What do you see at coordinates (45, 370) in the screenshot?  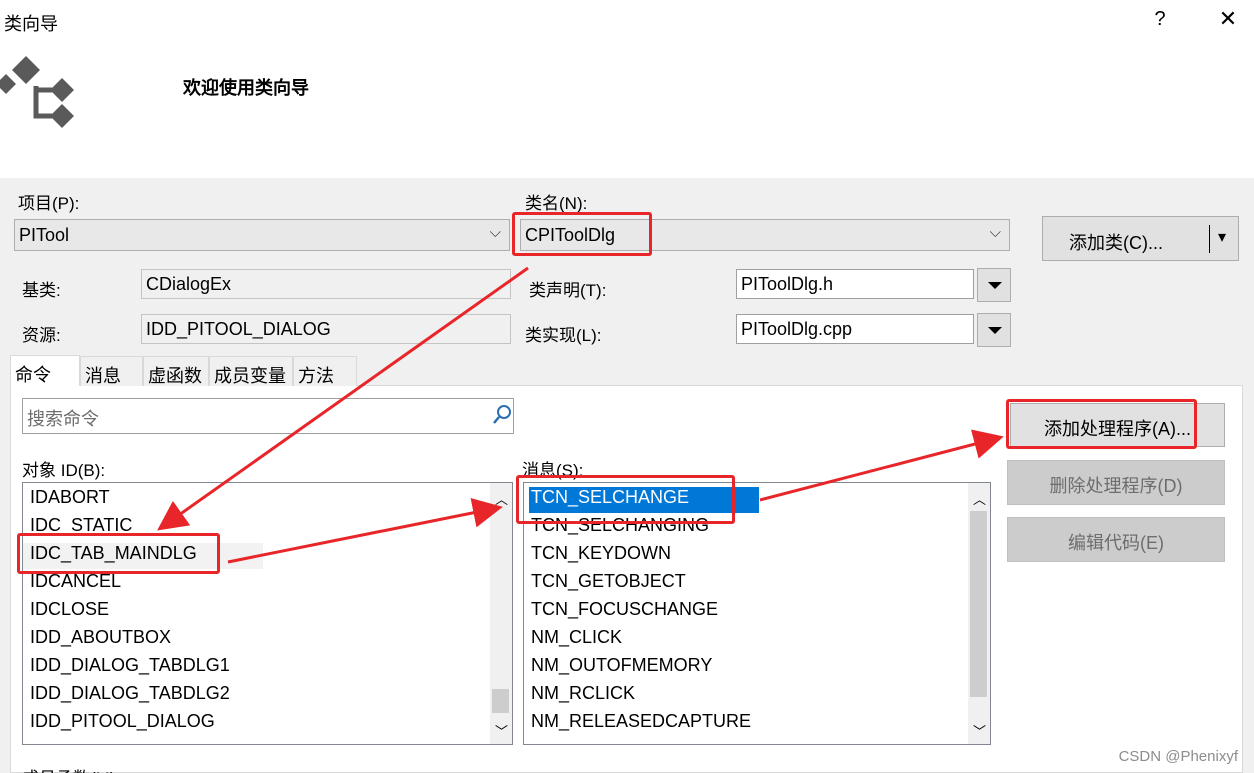 I see `tab-commands: 命令` at bounding box center [45, 370].